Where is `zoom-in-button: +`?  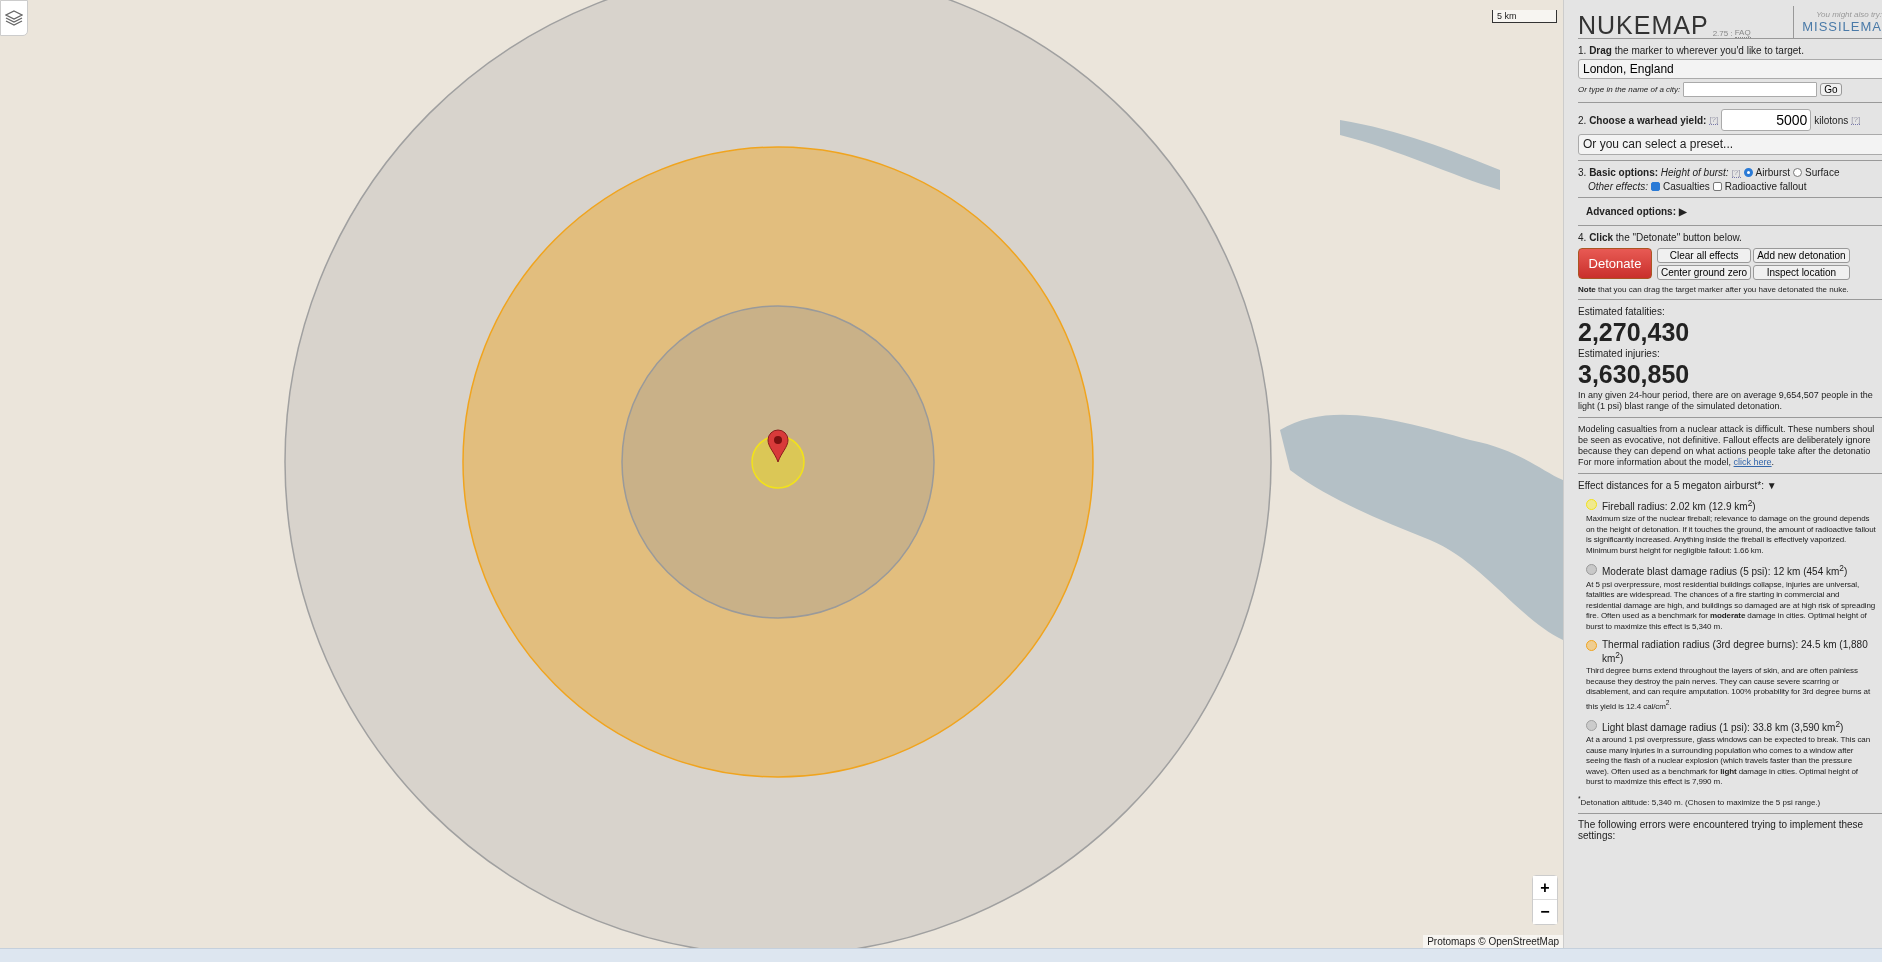
zoom-in-button: + is located at coordinates (1545, 888).